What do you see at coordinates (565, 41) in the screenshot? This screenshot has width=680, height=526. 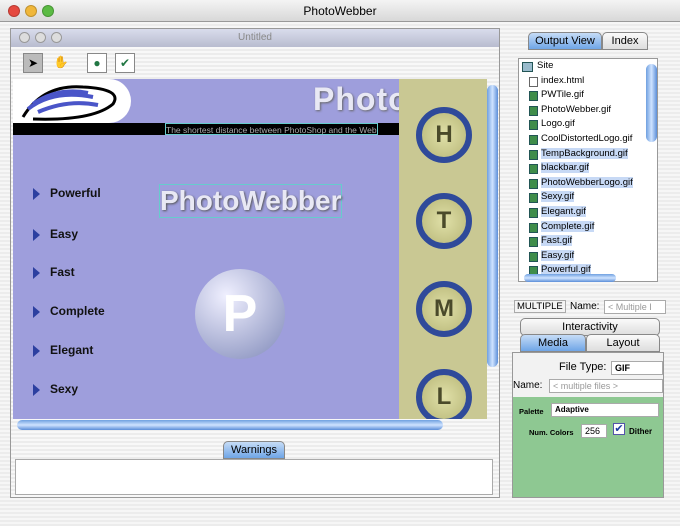 I see `tab-output-view: Output View` at bounding box center [565, 41].